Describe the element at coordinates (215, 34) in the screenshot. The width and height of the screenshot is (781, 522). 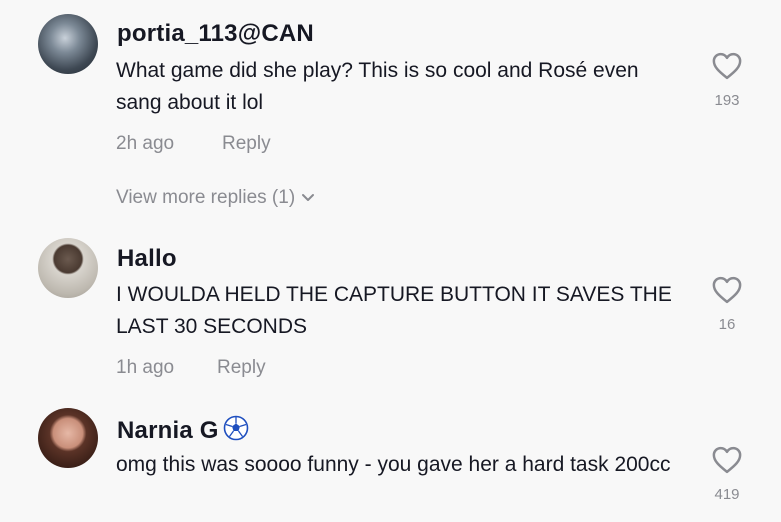
I see `comment-username: portia_113@CAN` at that location.